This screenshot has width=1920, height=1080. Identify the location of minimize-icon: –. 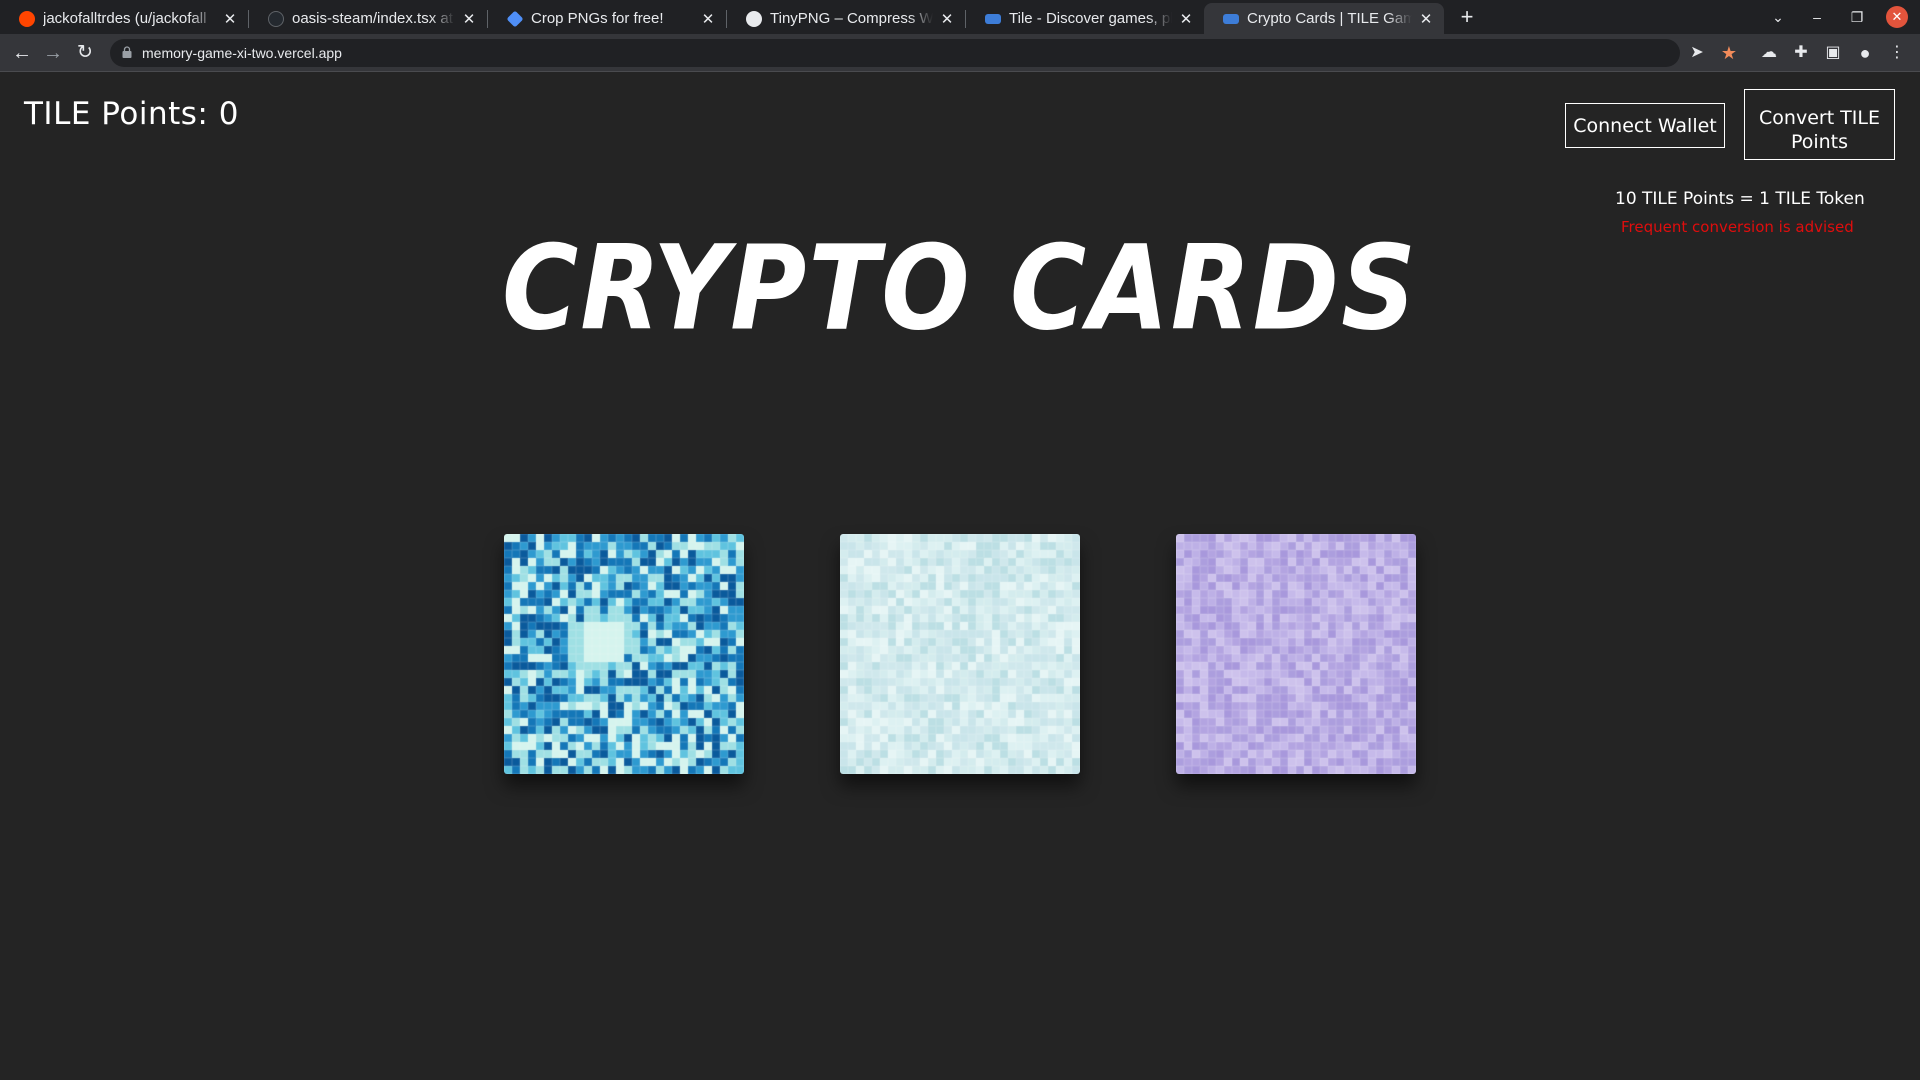
(1817, 17).